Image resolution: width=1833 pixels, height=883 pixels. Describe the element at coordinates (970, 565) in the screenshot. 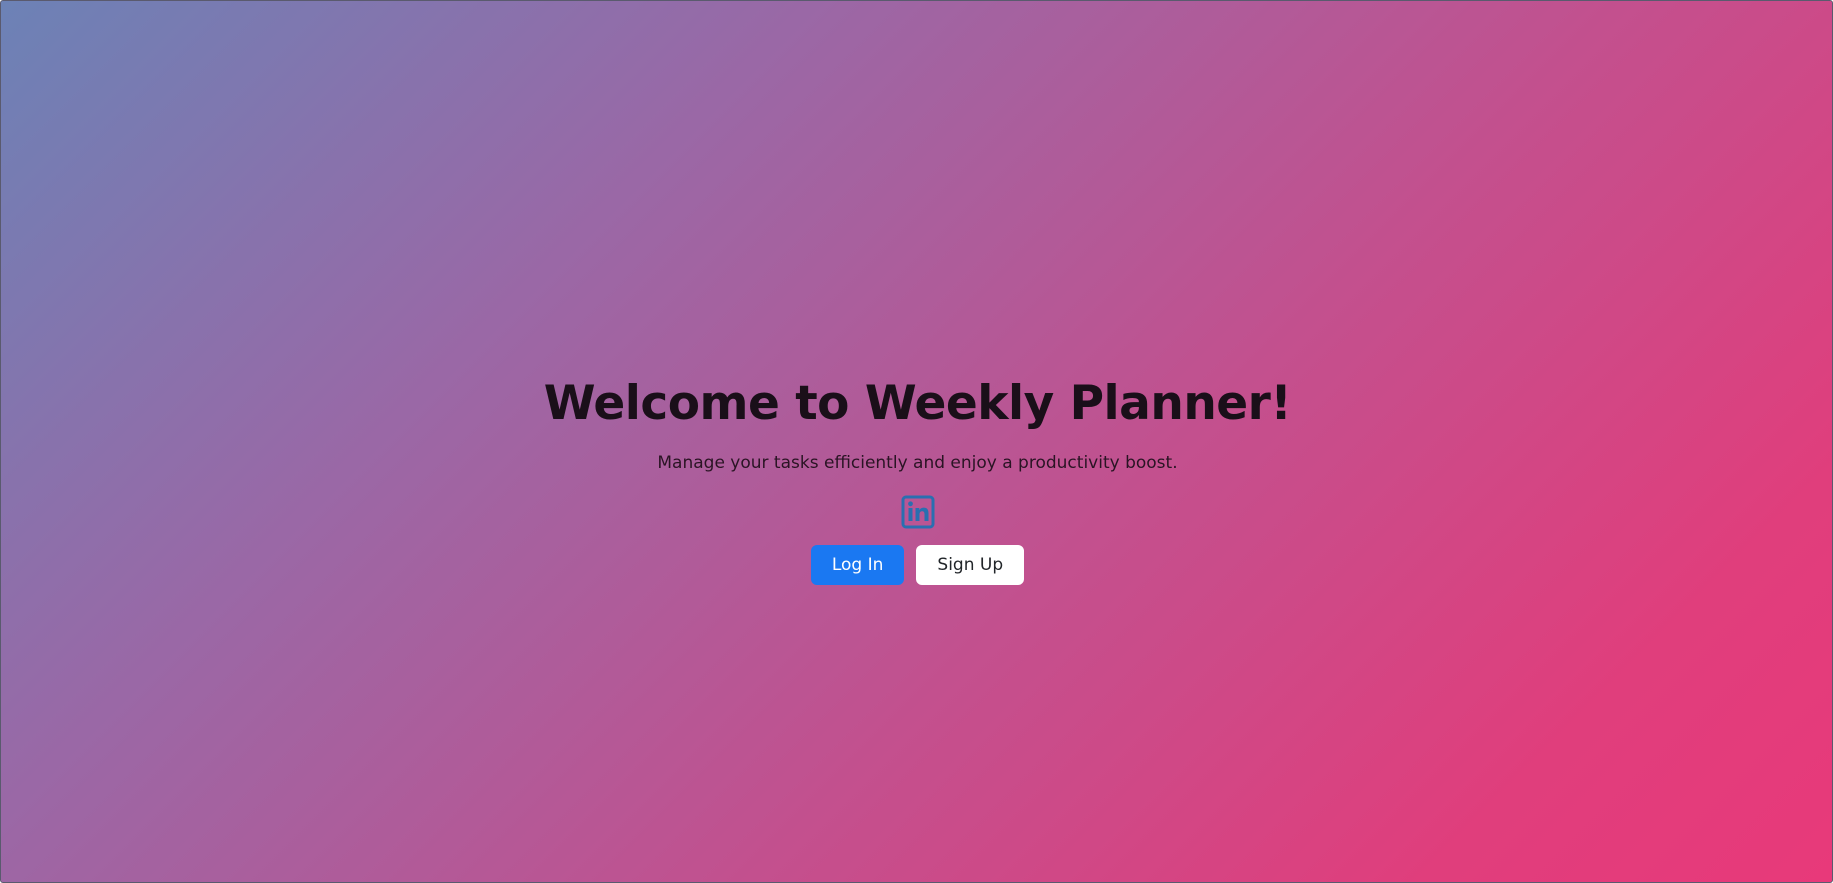

I see `signup-button: Sign Up` at that location.